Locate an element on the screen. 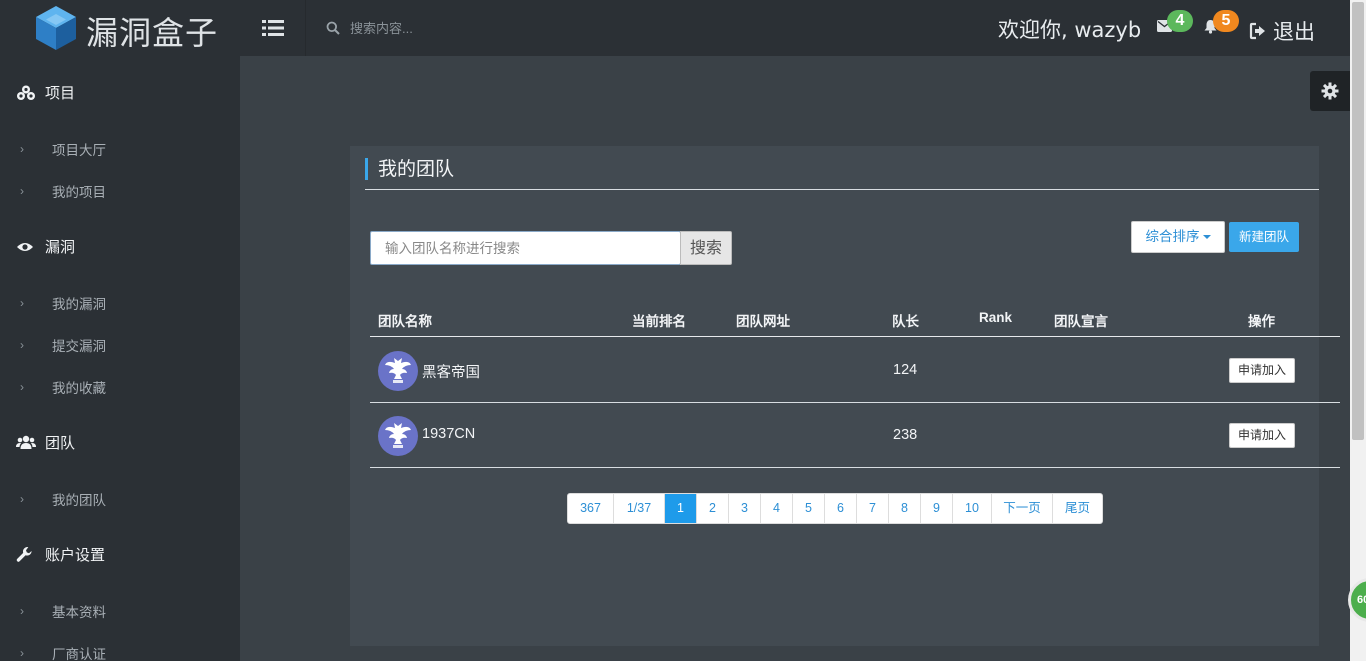 This screenshot has height=661, width=1366. table-row: 1937CN 238 申请加入 is located at coordinates (855, 435).